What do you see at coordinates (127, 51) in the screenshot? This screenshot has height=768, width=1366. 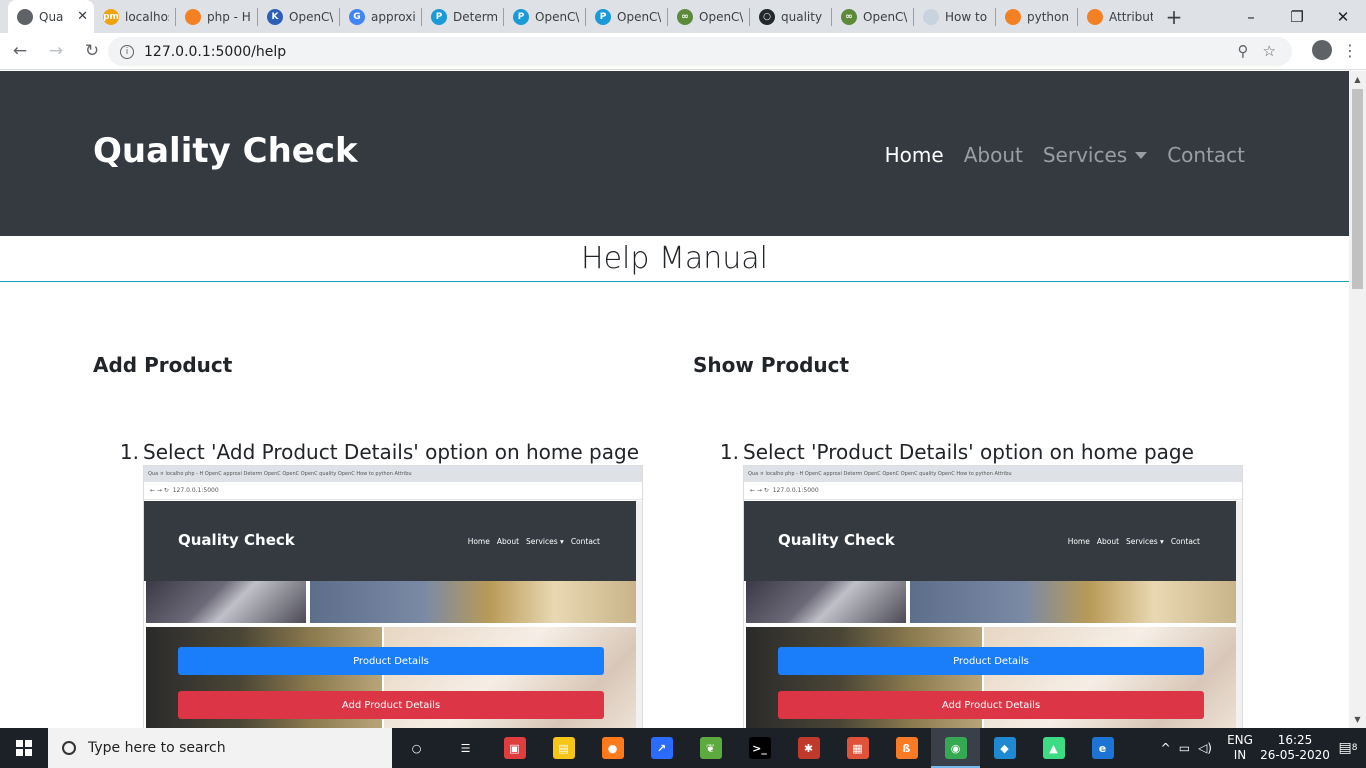 I see `info-icon: i` at bounding box center [127, 51].